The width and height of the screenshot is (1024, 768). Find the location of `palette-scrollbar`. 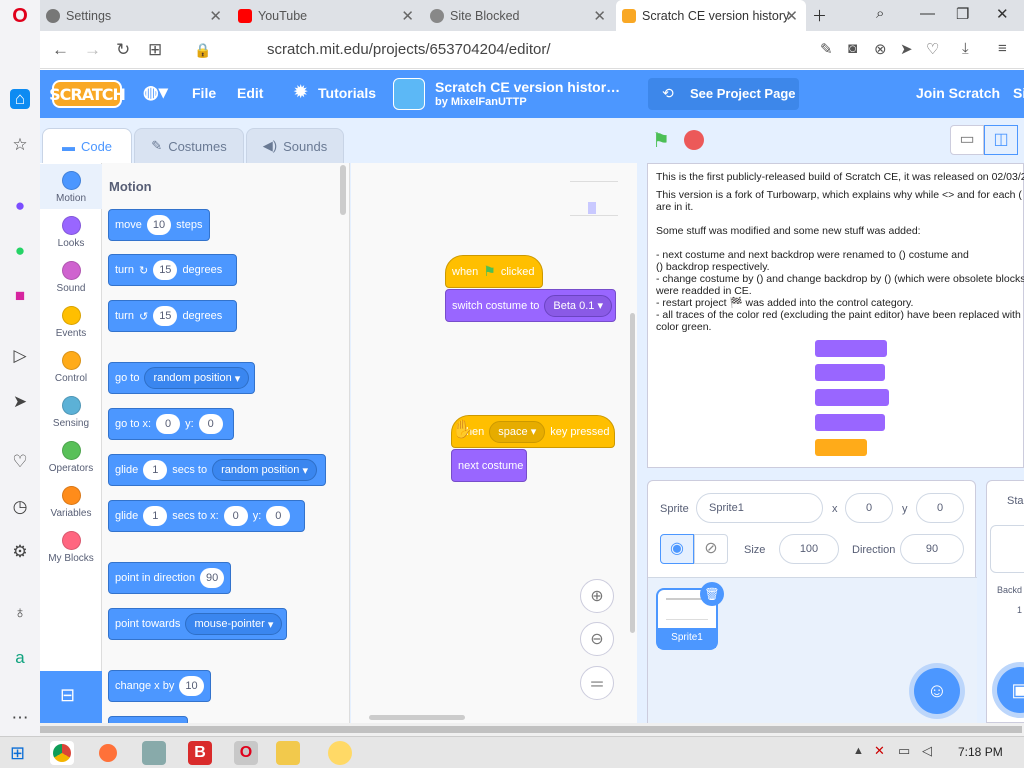

palette-scrollbar is located at coordinates (343, 190).